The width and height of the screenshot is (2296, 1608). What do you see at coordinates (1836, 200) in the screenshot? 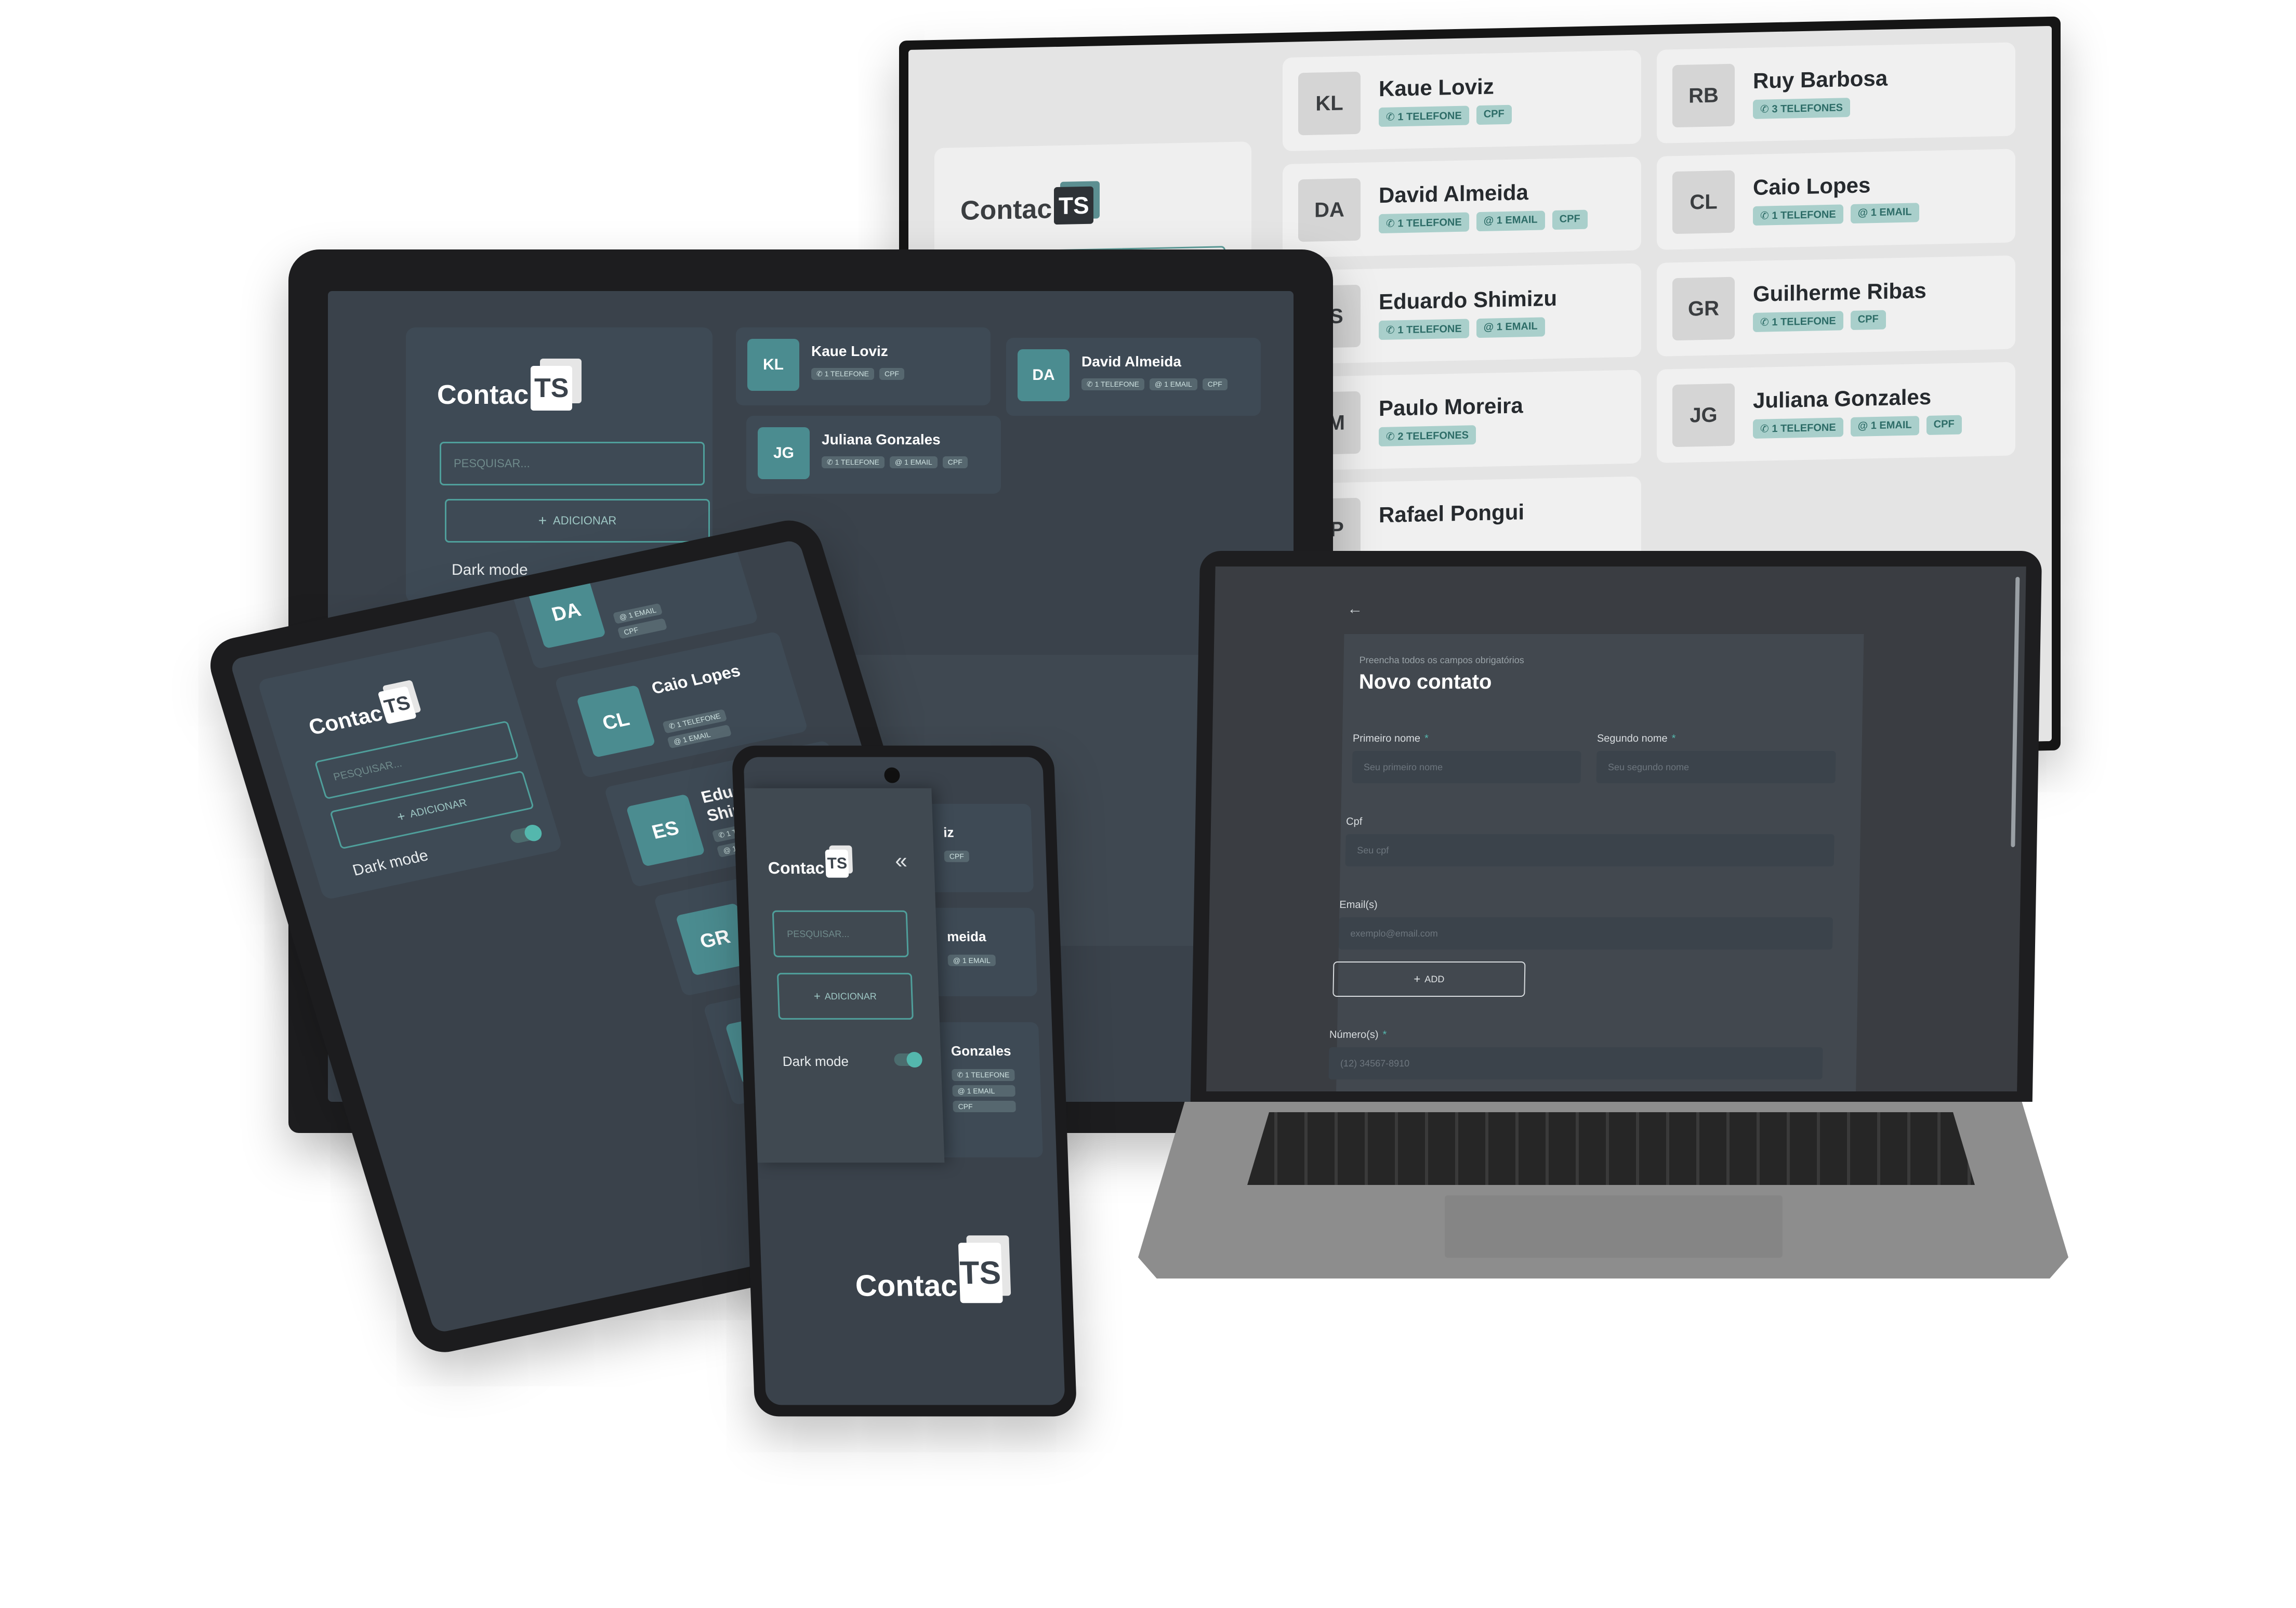
I see `contact-card: CL Caio Lopes ✆ 1 TELEFONE @ 1 EMAIL` at bounding box center [1836, 200].